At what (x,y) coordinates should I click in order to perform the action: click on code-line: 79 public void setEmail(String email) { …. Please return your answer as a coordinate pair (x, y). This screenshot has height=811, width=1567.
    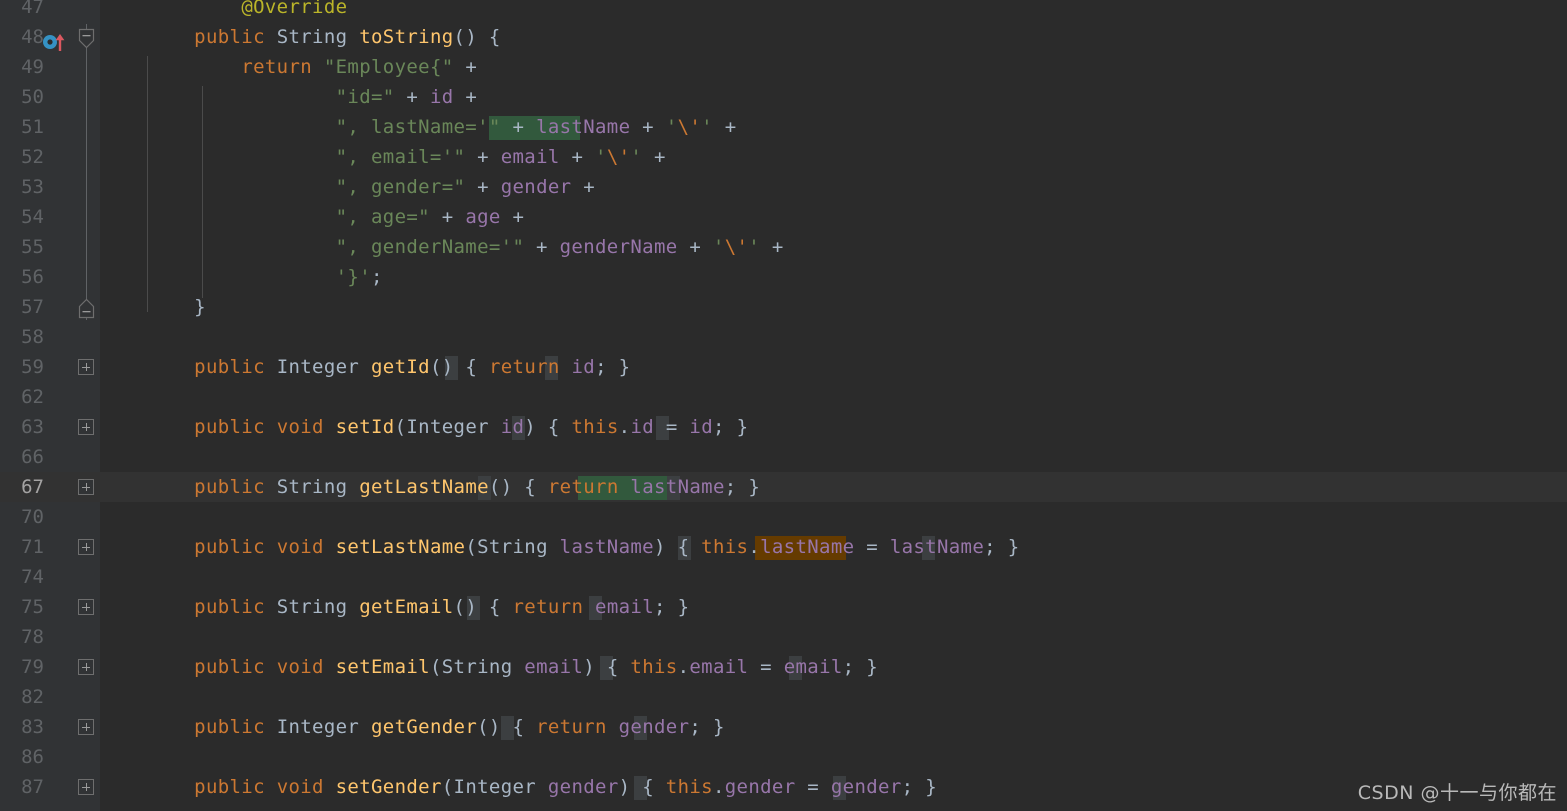
    Looking at the image, I should click on (783, 667).